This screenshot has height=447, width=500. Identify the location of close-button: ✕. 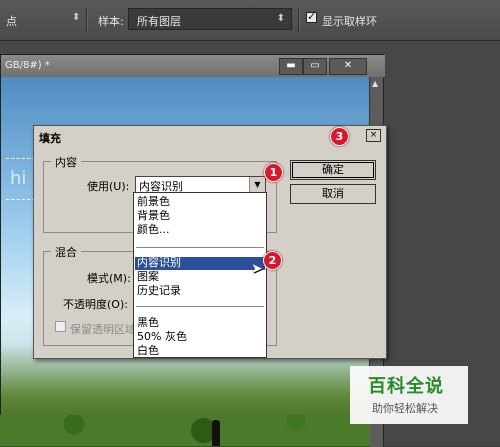
(348, 66).